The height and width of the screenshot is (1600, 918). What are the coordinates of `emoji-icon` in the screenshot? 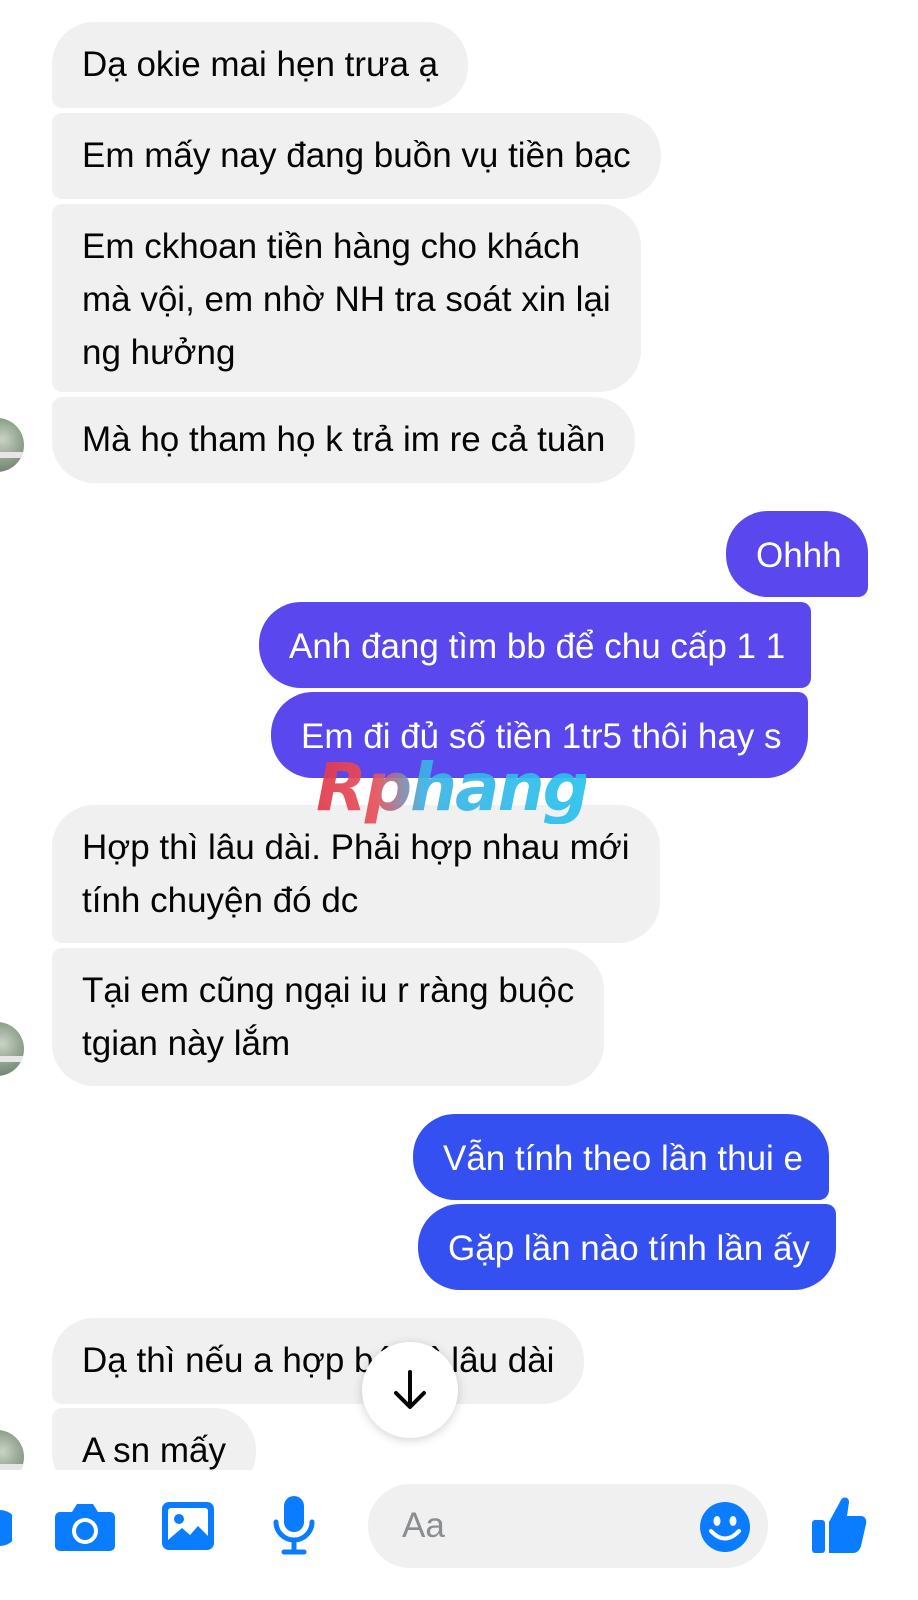 It's located at (725, 1527).